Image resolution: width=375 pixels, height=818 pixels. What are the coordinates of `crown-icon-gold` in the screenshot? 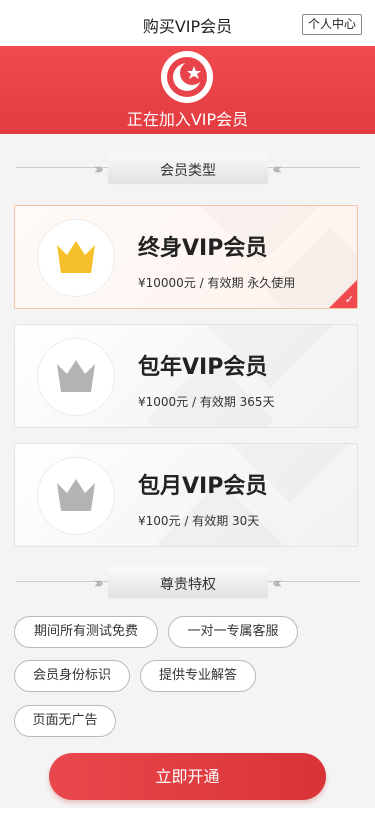 It's located at (76, 257).